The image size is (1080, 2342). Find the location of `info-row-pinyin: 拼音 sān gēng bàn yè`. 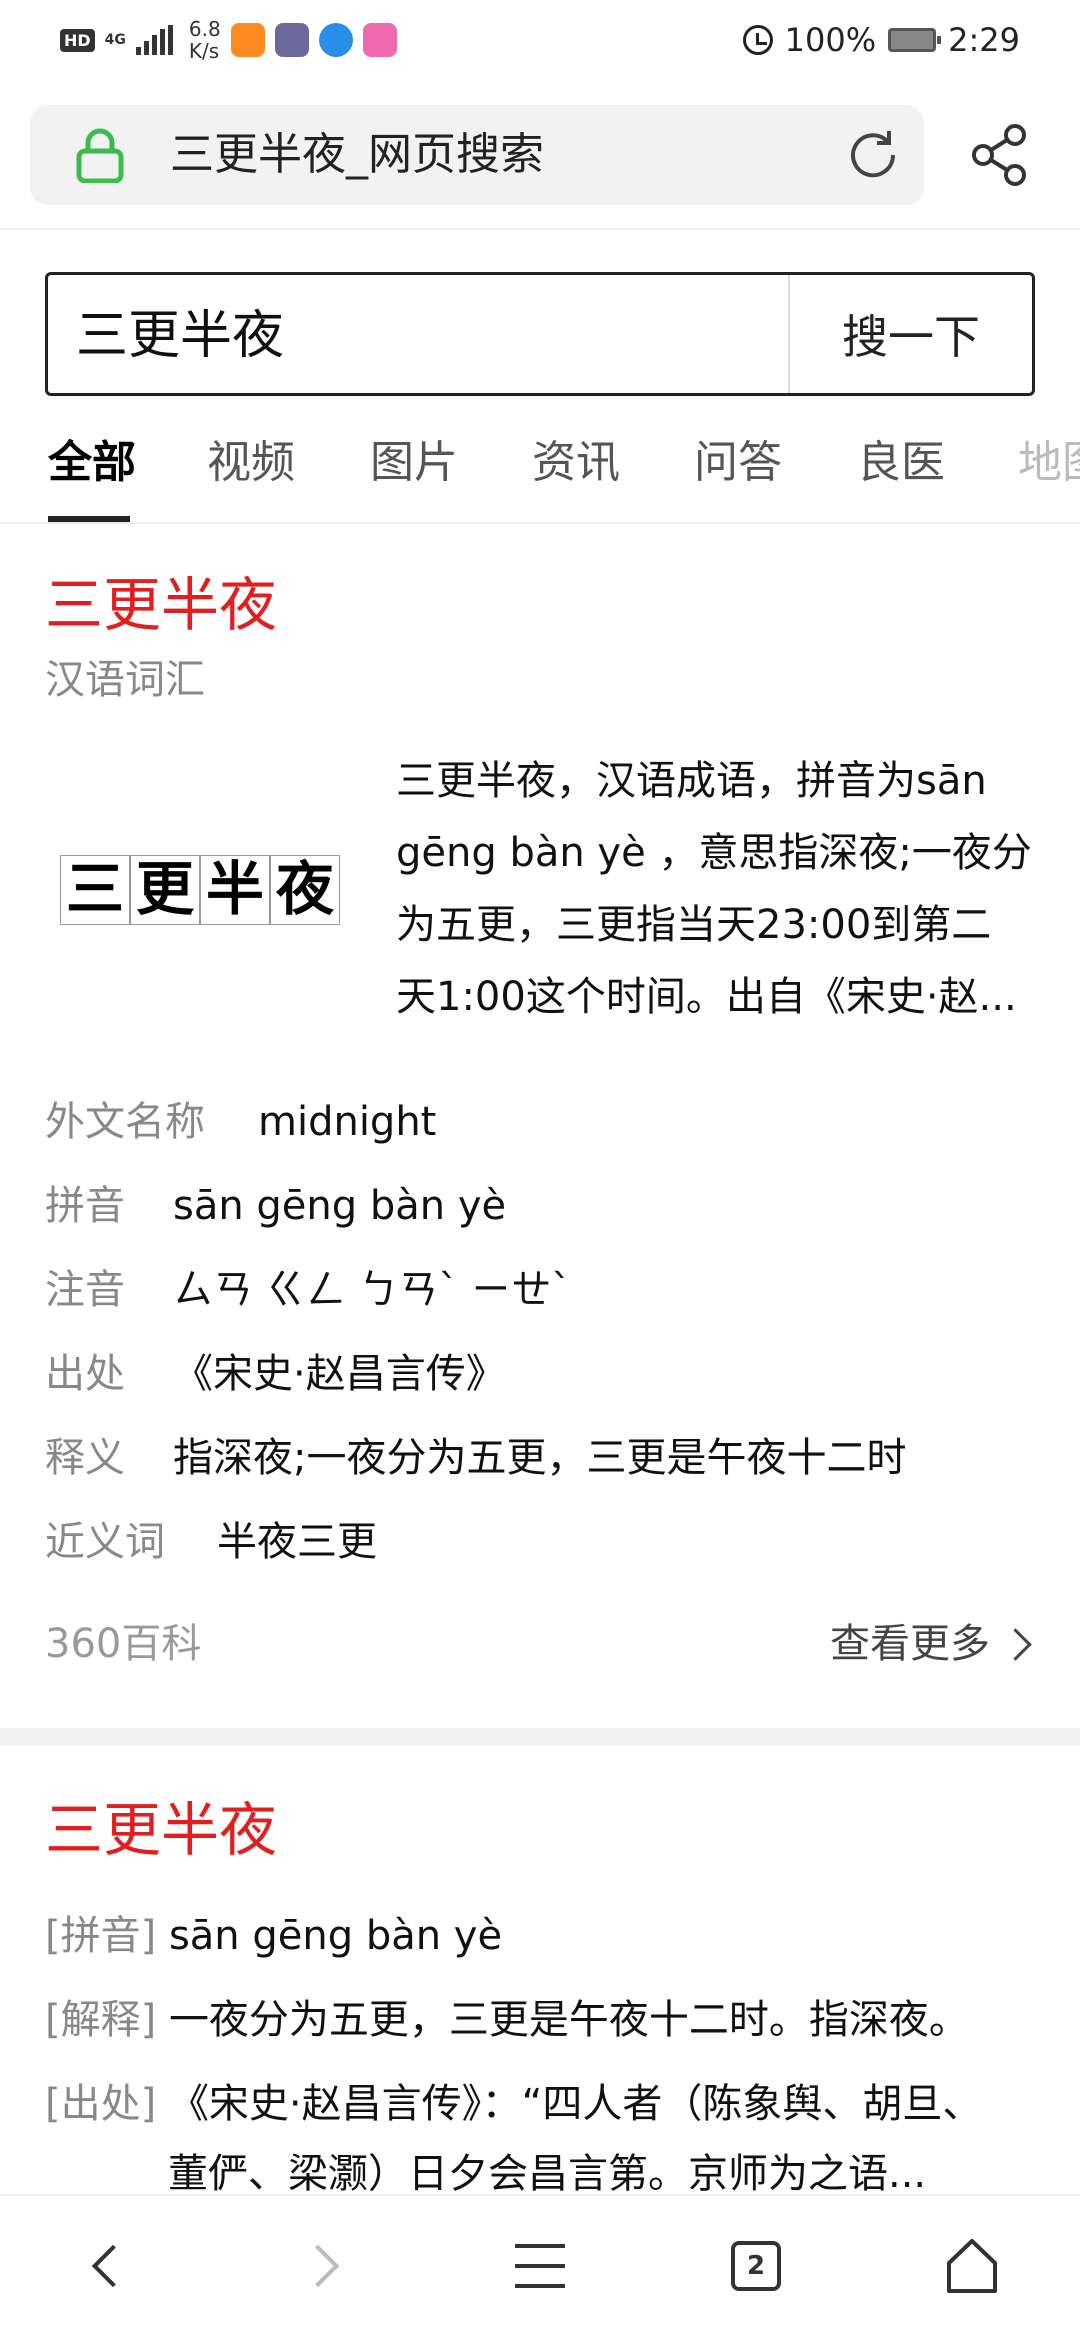

info-row-pinyin: 拼音 sān gēng bàn yè is located at coordinates (275, 1206).